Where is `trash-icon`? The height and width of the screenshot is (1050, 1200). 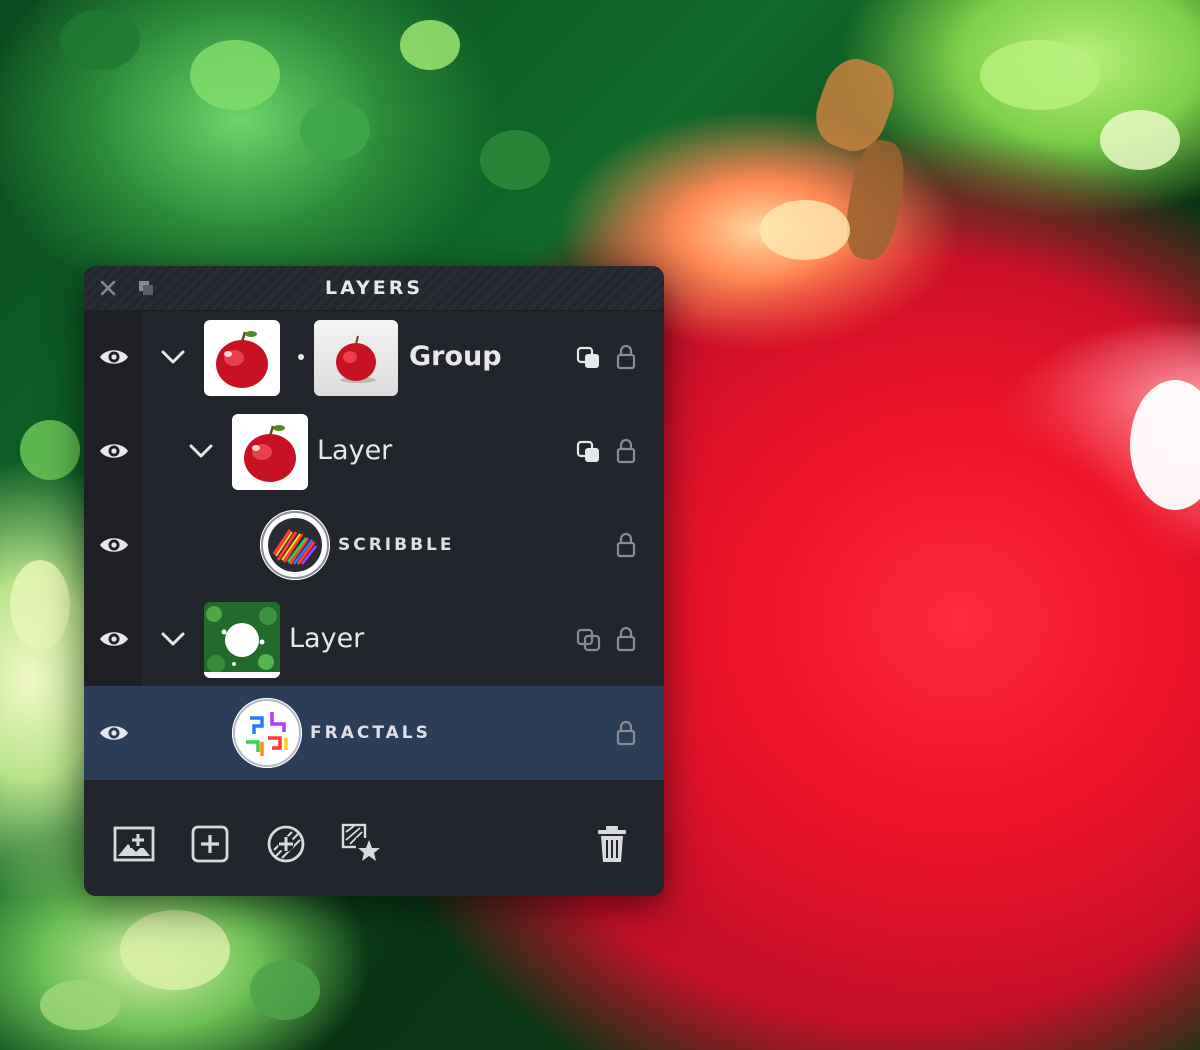
trash-icon is located at coordinates (612, 844).